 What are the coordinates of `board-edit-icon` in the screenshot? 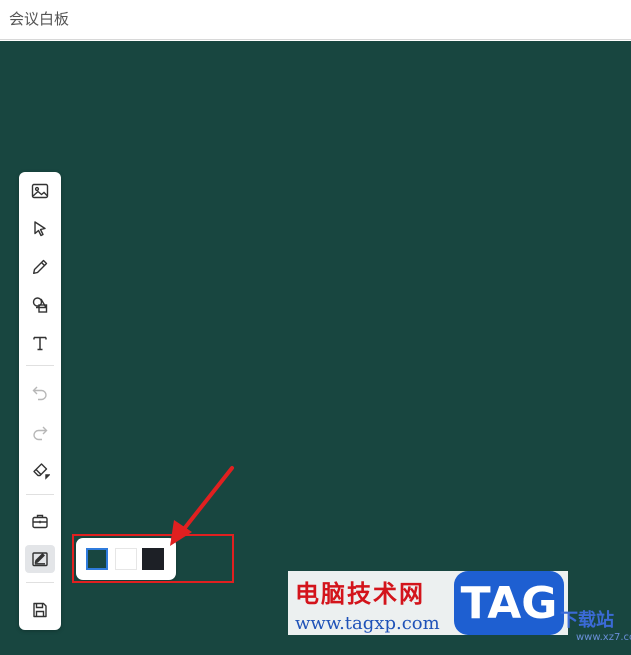 It's located at (40, 559).